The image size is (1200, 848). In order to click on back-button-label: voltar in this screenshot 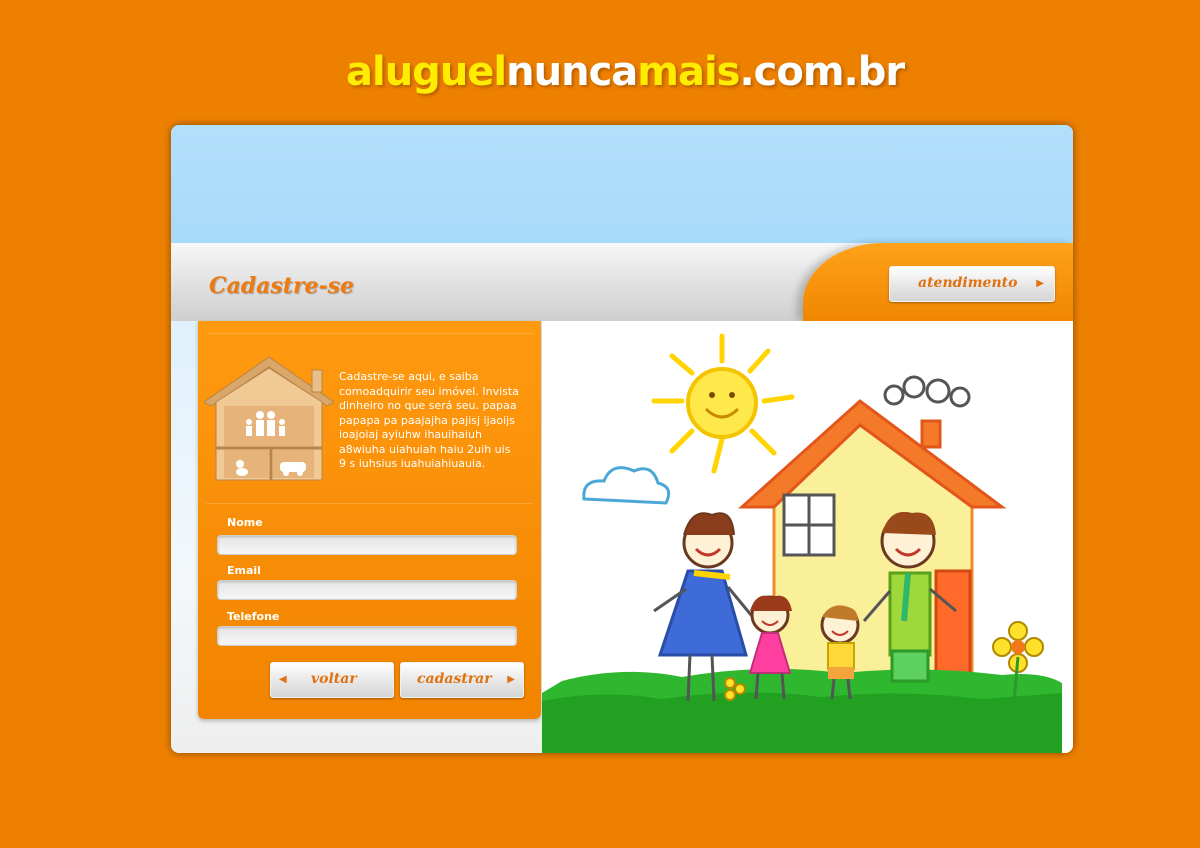, I will do `click(334, 679)`.